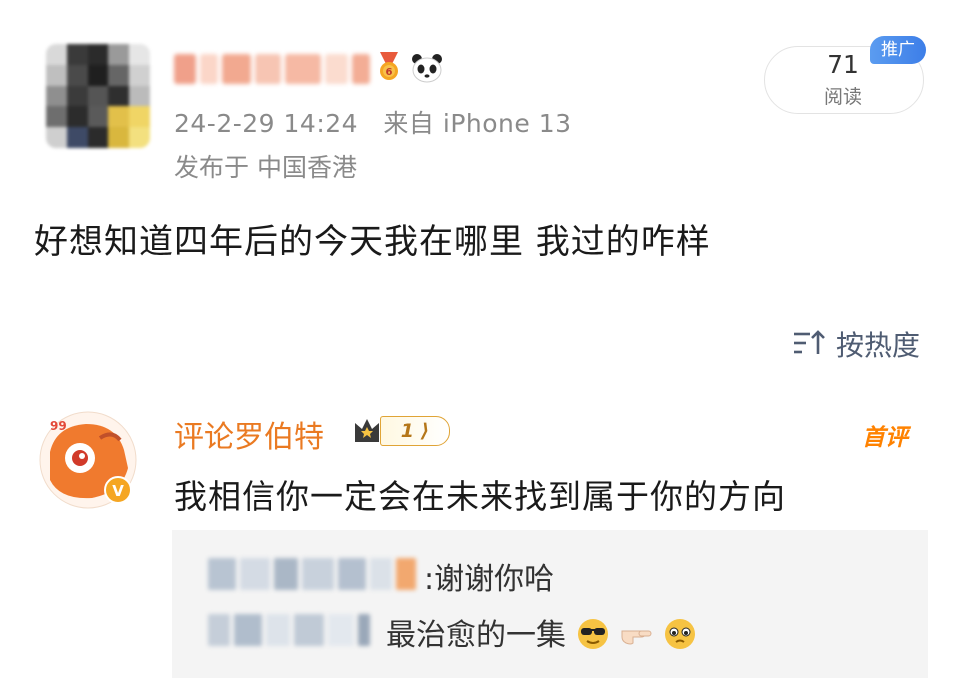  What do you see at coordinates (477, 123) in the screenshot?
I see `post-source: 来自 iPhone 13` at bounding box center [477, 123].